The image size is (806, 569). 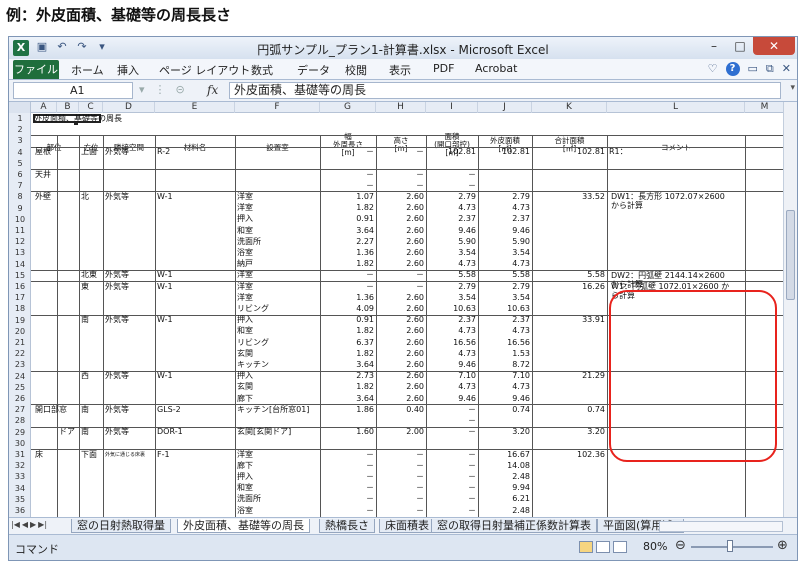 I want to click on cell-g25: 1.82, so click(x=349, y=387).